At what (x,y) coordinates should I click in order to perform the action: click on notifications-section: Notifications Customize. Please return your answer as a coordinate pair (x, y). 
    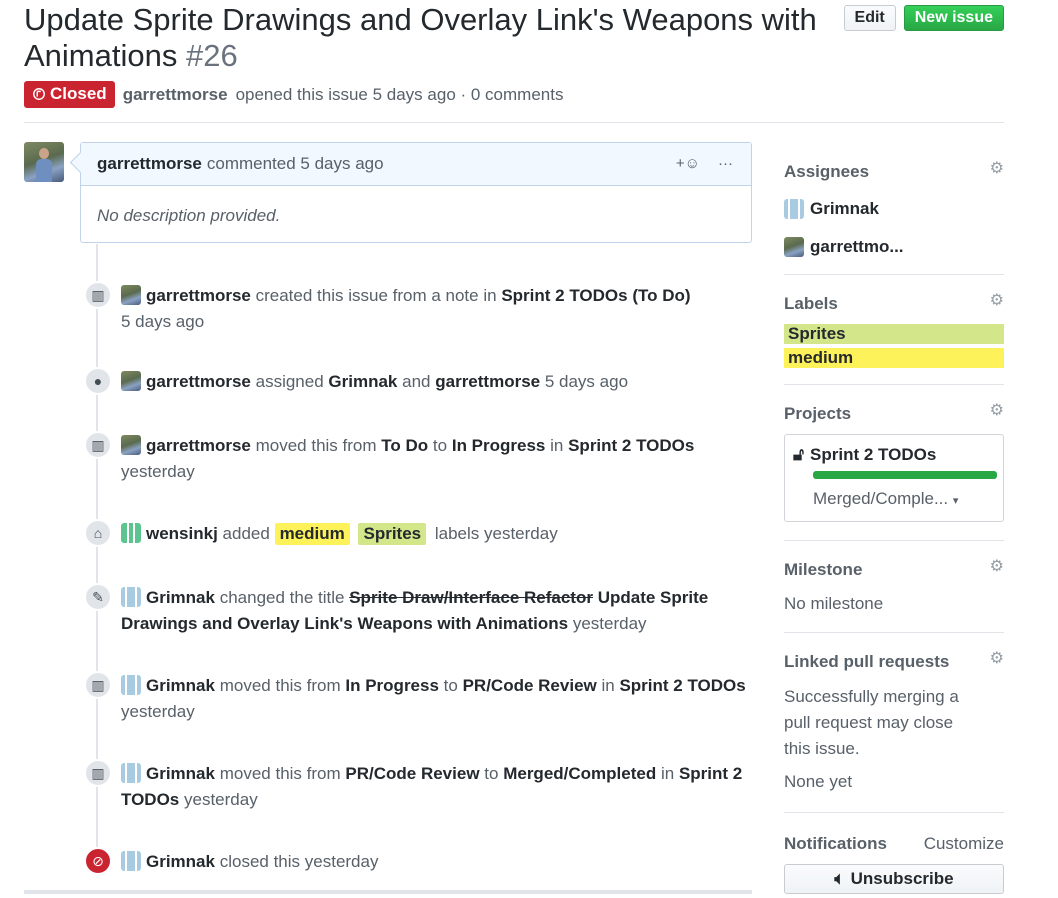
    Looking at the image, I should click on (894, 845).